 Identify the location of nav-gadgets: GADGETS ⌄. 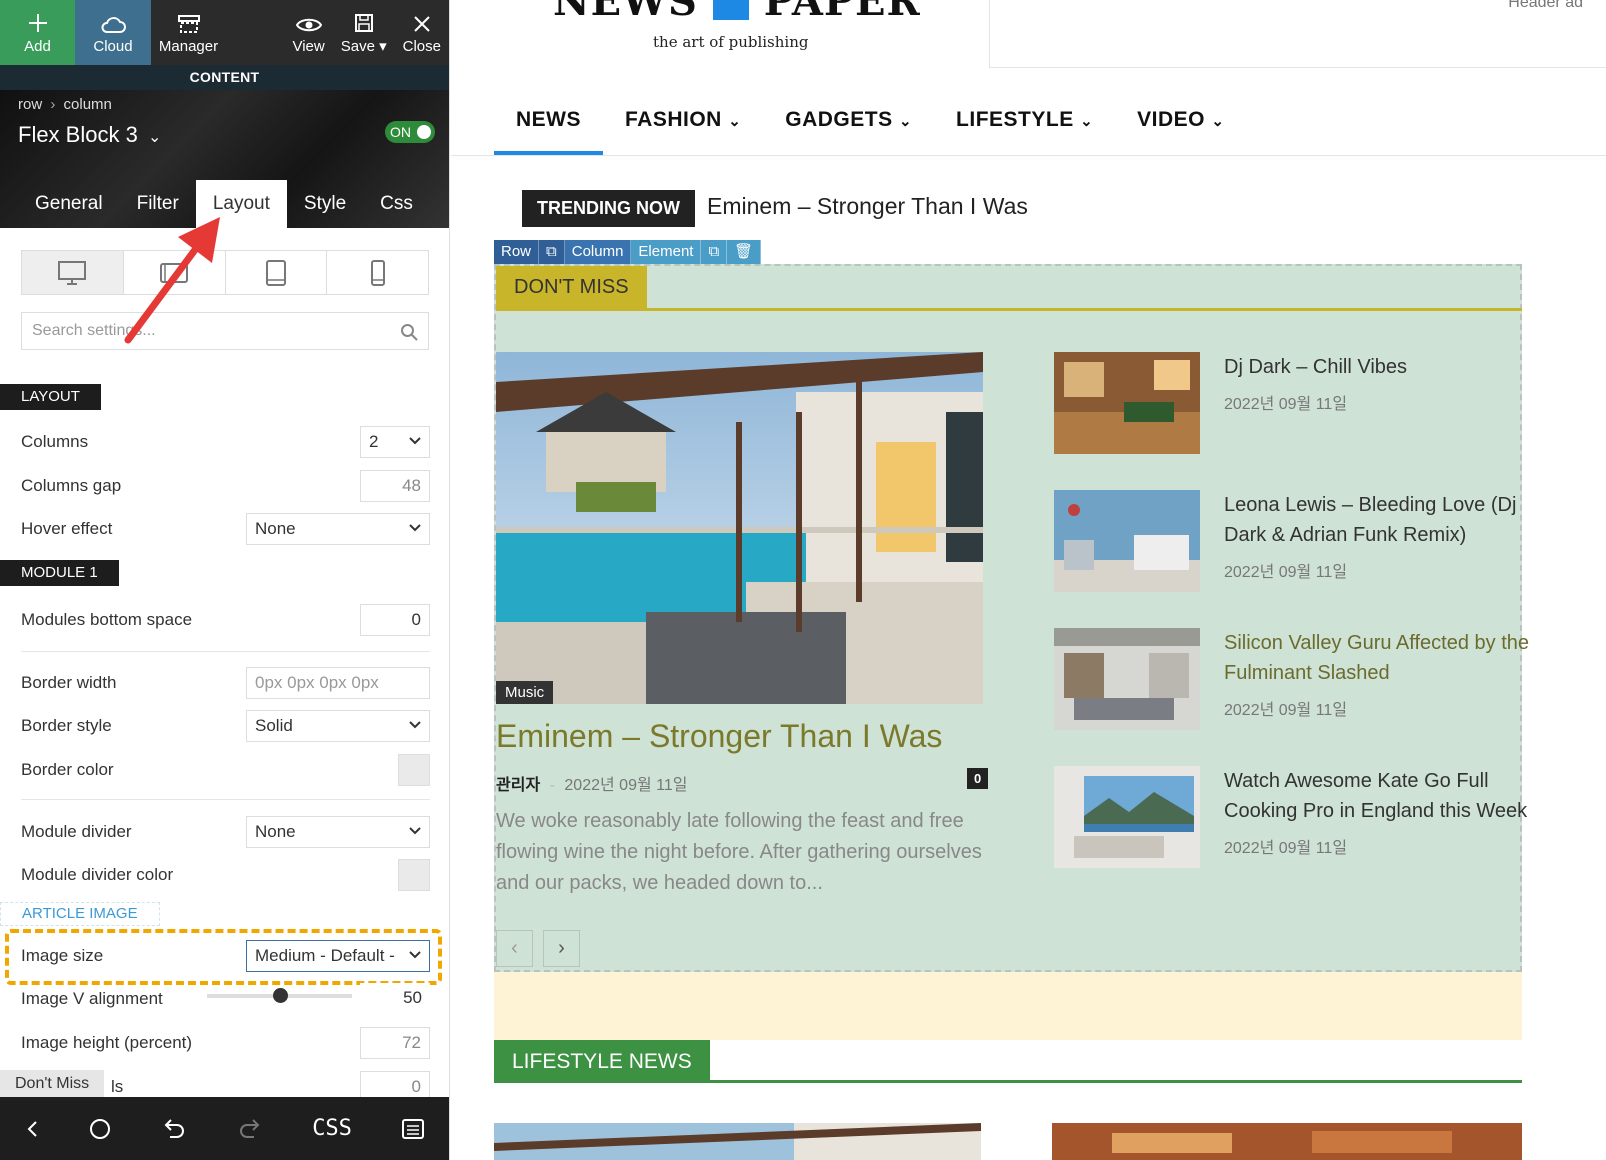
(848, 127).